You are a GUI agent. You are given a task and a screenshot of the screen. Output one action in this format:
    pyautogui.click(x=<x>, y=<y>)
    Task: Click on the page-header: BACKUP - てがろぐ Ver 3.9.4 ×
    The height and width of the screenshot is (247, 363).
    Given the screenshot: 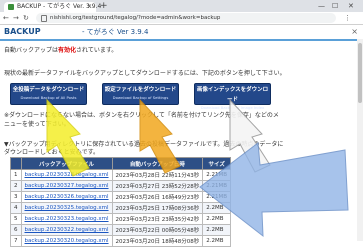 What is the action you would take?
    pyautogui.click(x=181, y=33)
    